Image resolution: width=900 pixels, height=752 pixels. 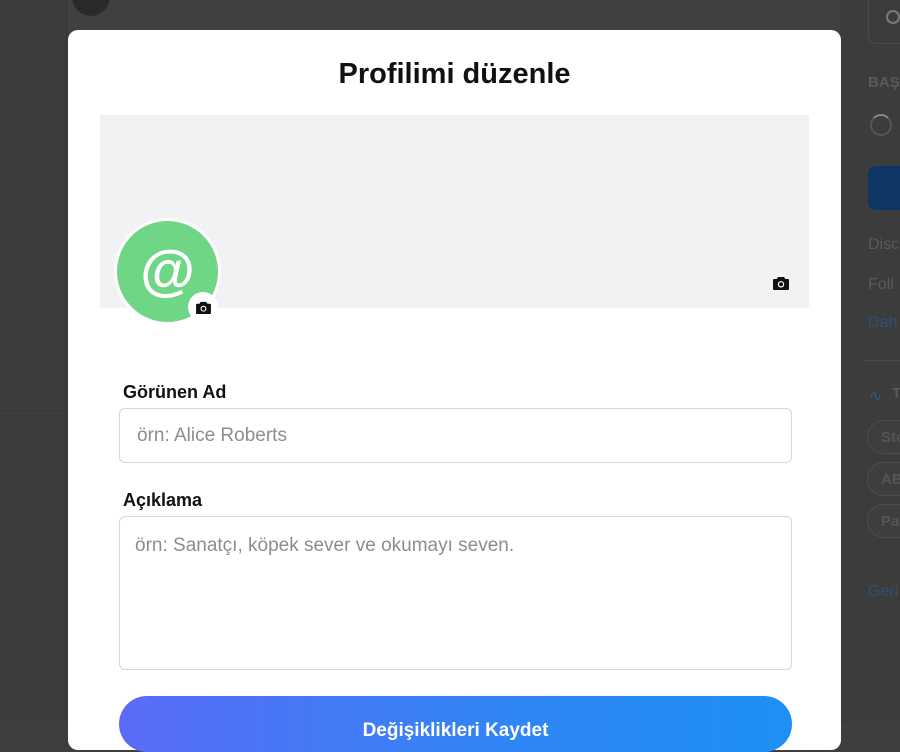 I want to click on sidebar-divider, so click(x=882, y=360).